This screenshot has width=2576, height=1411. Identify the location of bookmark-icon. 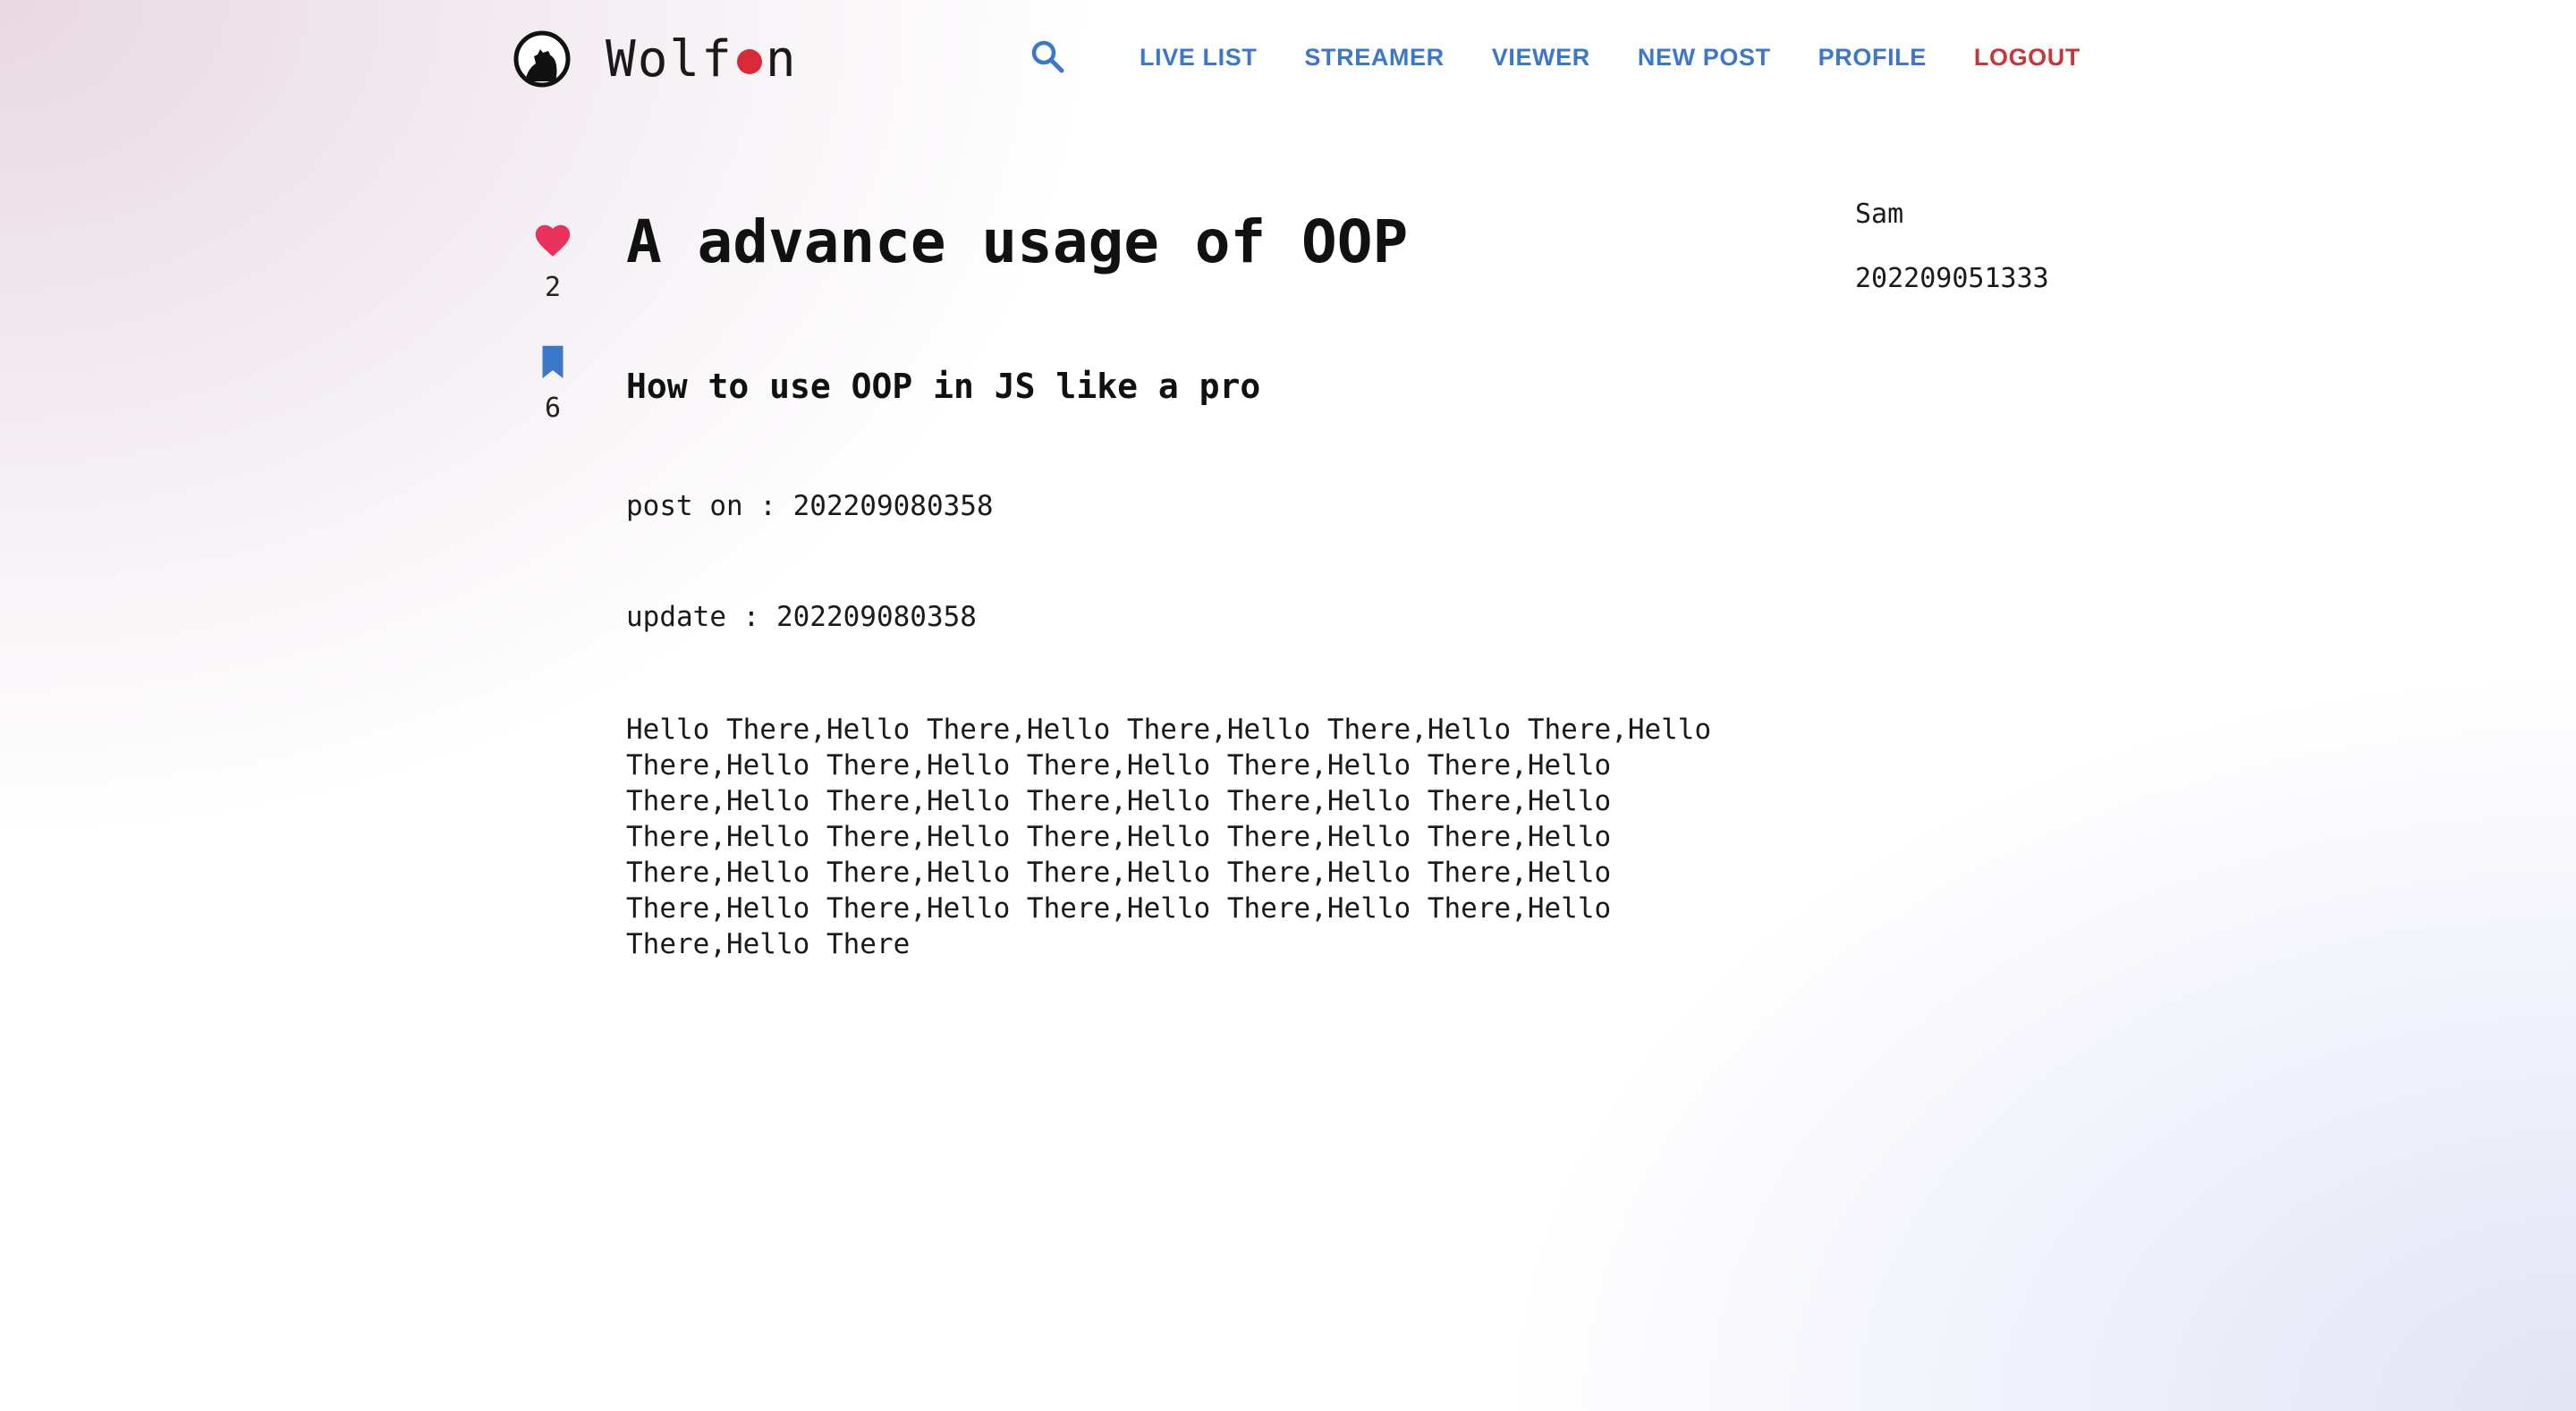
(552, 362).